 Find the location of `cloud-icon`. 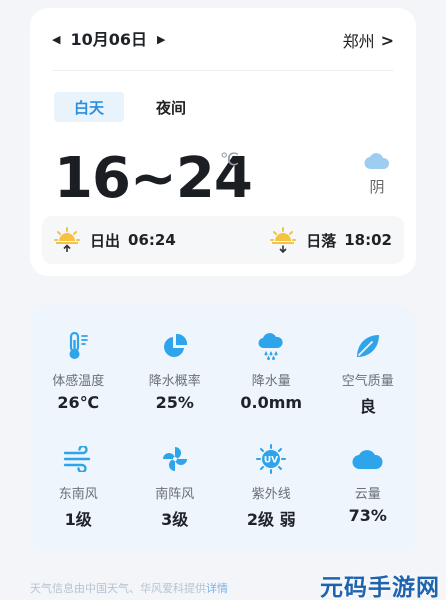

cloud-icon is located at coordinates (367, 460).